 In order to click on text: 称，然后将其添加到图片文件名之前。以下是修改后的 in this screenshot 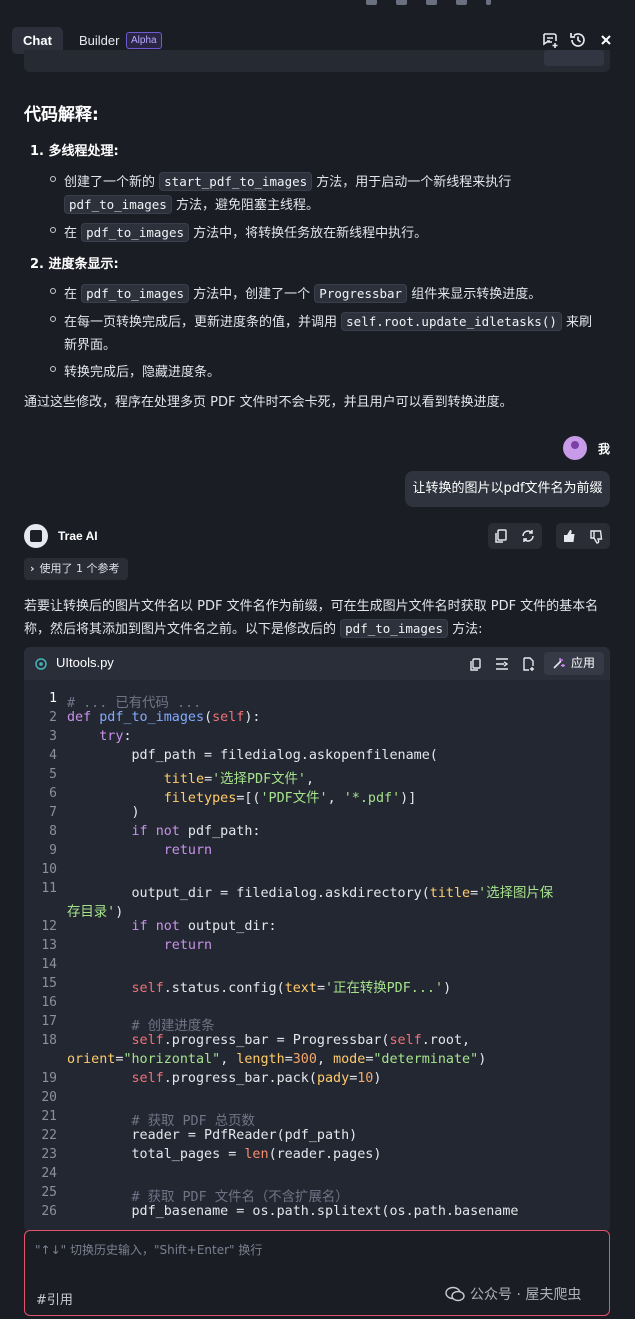, I will do `click(180, 629)`.